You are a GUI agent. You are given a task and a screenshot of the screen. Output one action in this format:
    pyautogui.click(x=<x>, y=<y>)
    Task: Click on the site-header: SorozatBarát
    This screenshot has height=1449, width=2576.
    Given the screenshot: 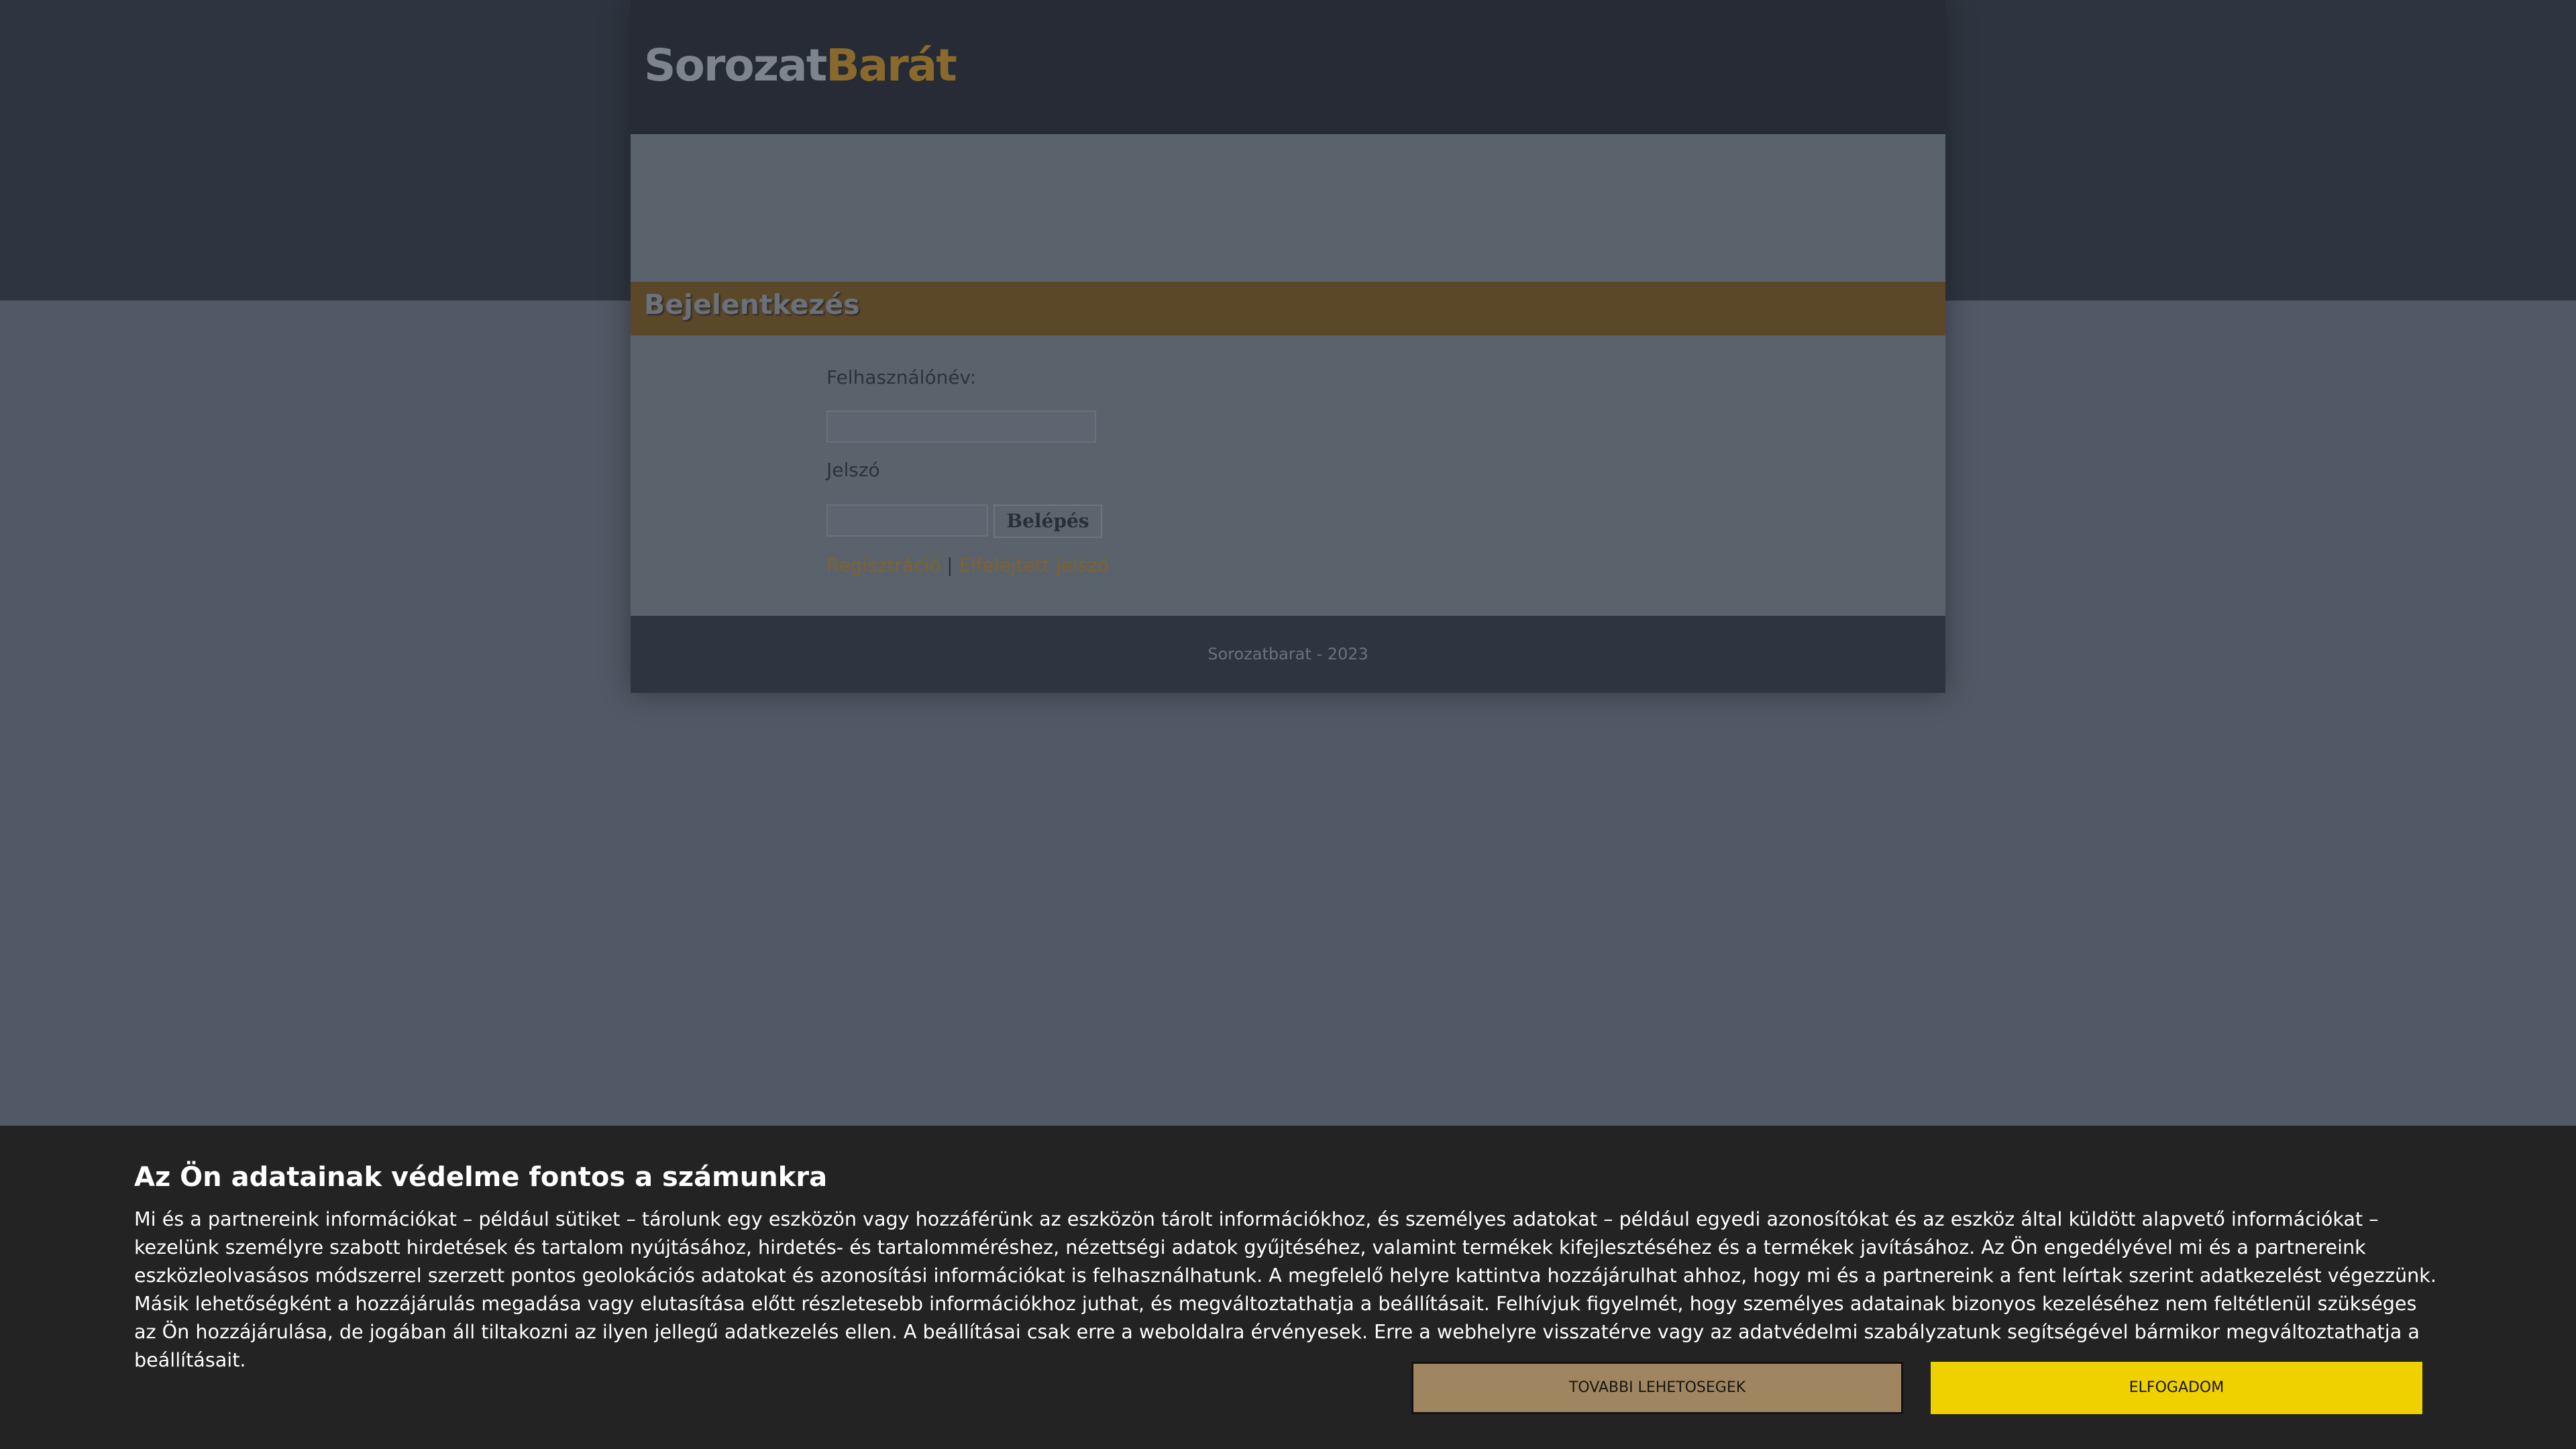 What is the action you would take?
    pyautogui.click(x=1288, y=67)
    